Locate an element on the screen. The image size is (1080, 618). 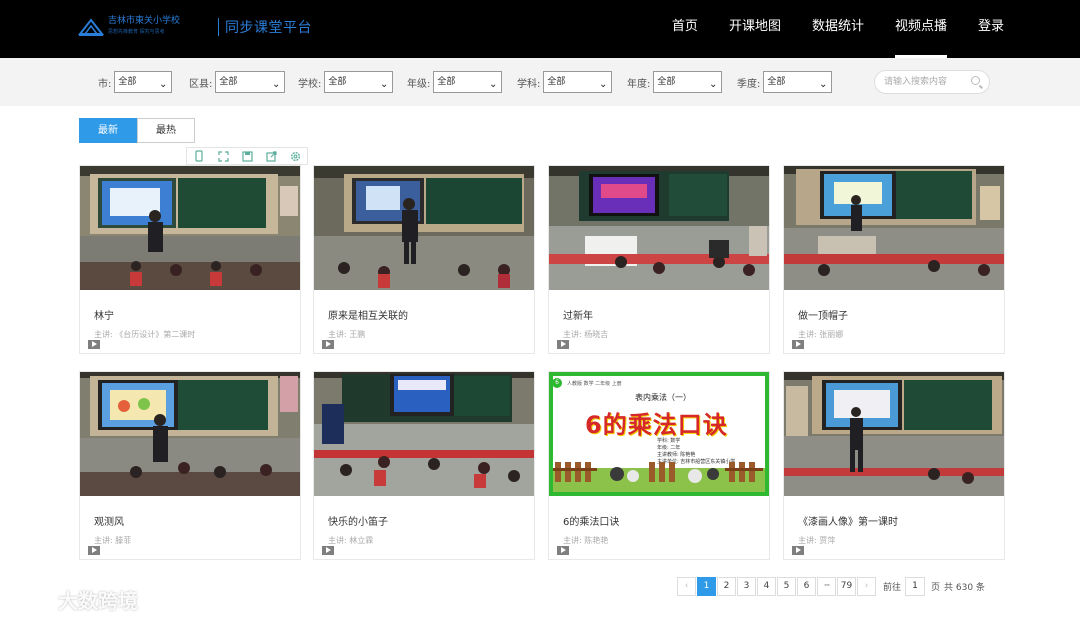
filter-district: 区县: 全部 ⌄ is located at coordinates (237, 82).